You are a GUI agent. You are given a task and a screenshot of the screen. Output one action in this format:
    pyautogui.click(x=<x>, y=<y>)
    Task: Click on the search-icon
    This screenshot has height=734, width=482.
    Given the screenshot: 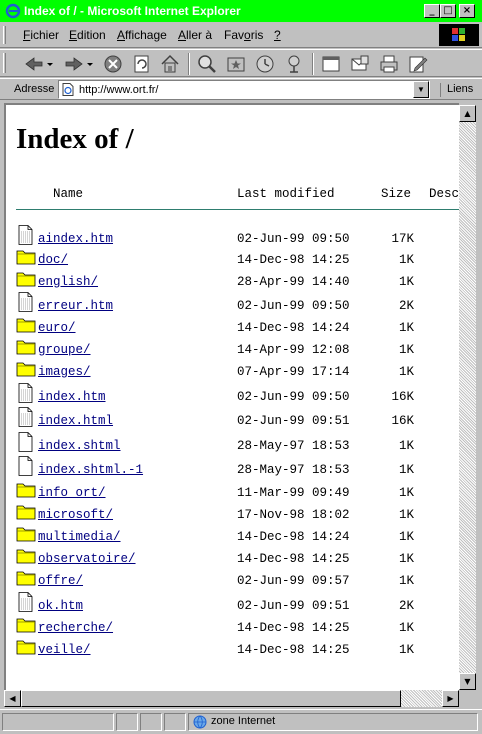 What is the action you would take?
    pyautogui.click(x=207, y=64)
    